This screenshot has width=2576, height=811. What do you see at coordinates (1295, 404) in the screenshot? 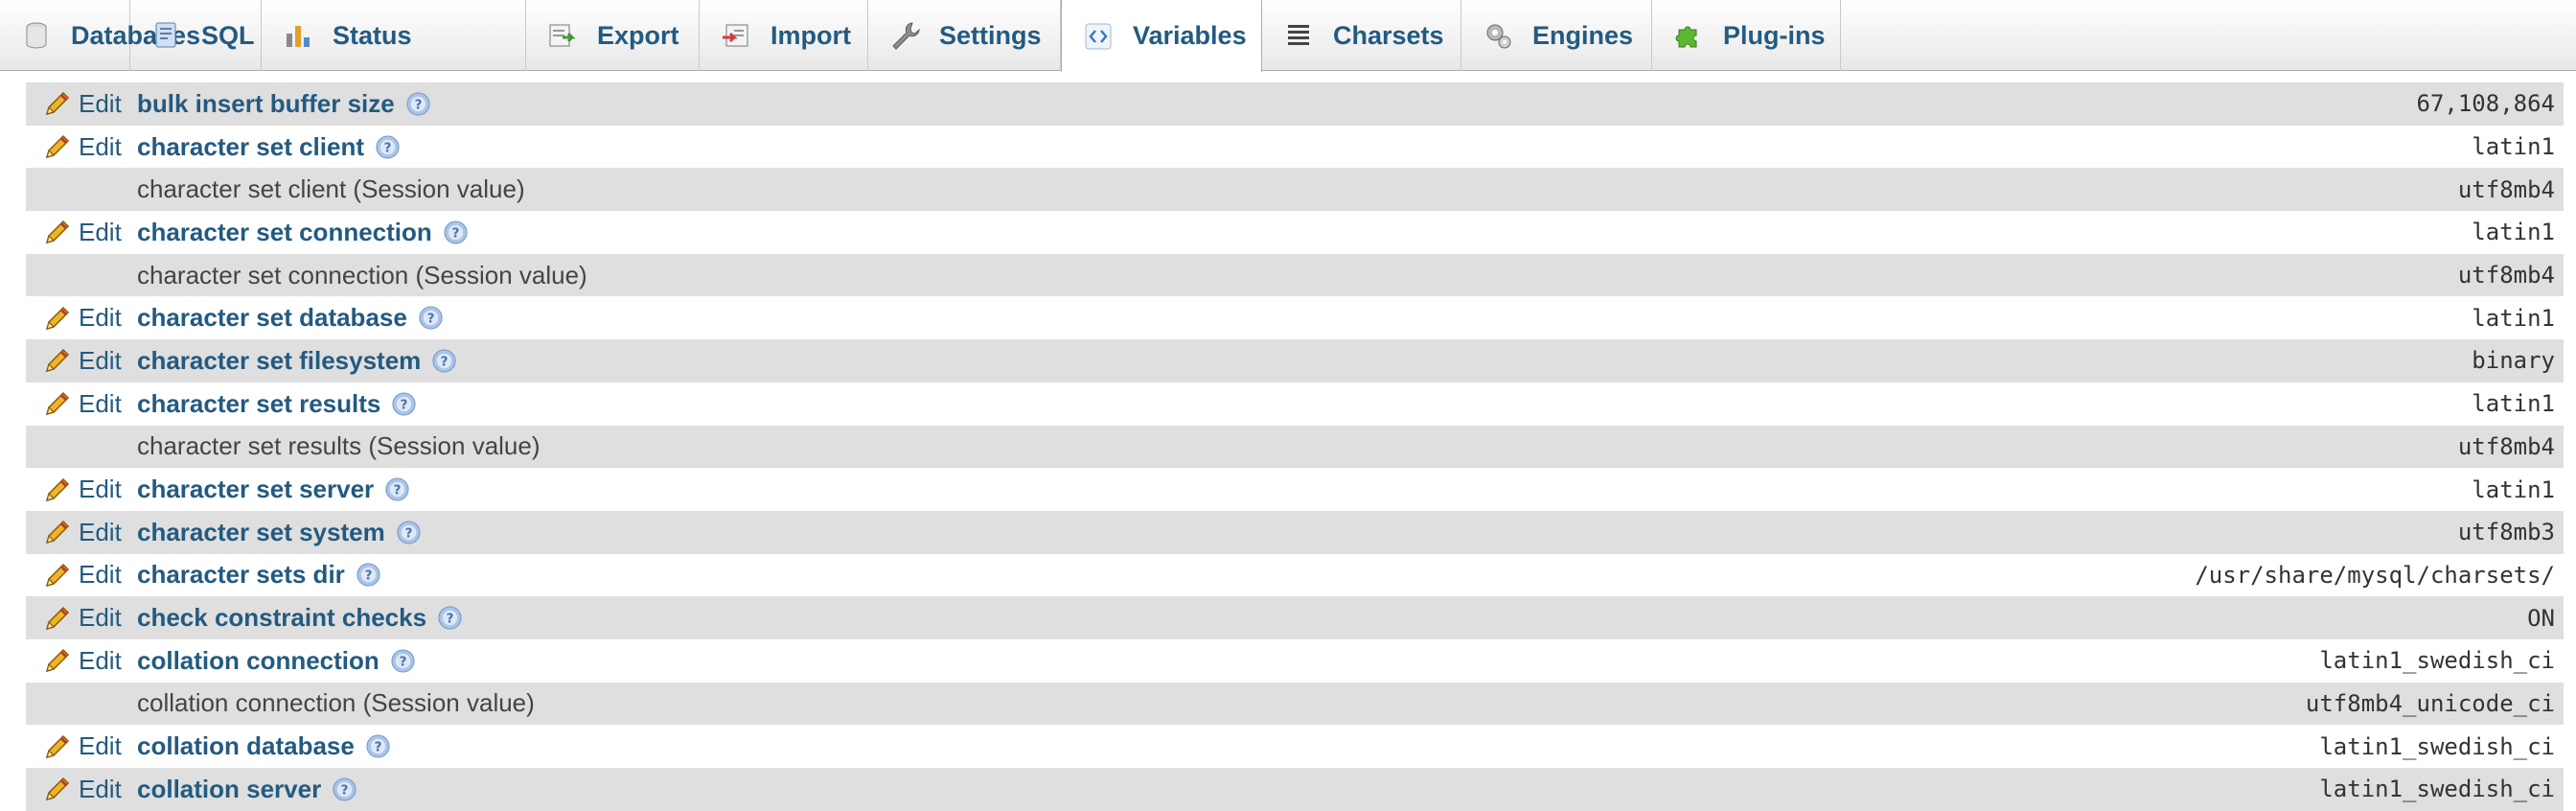
I see `variable-row: Edit character set results? latin1` at bounding box center [1295, 404].